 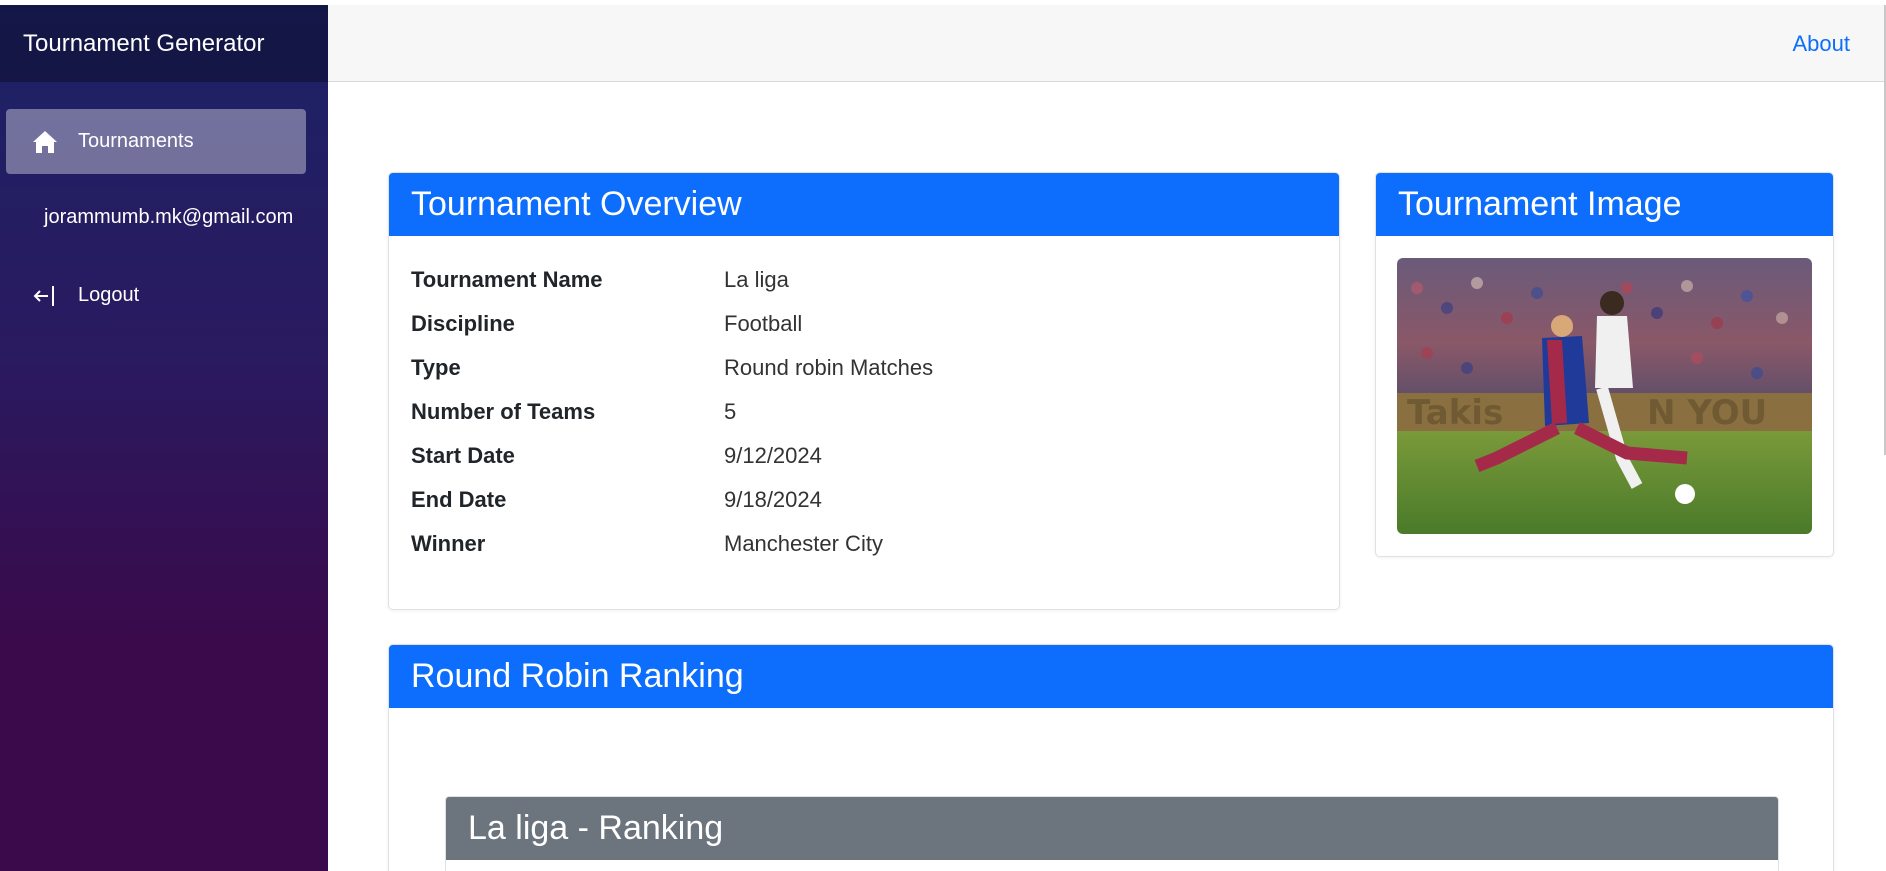 I want to click on detail-label: Discipline, so click(x=463, y=323).